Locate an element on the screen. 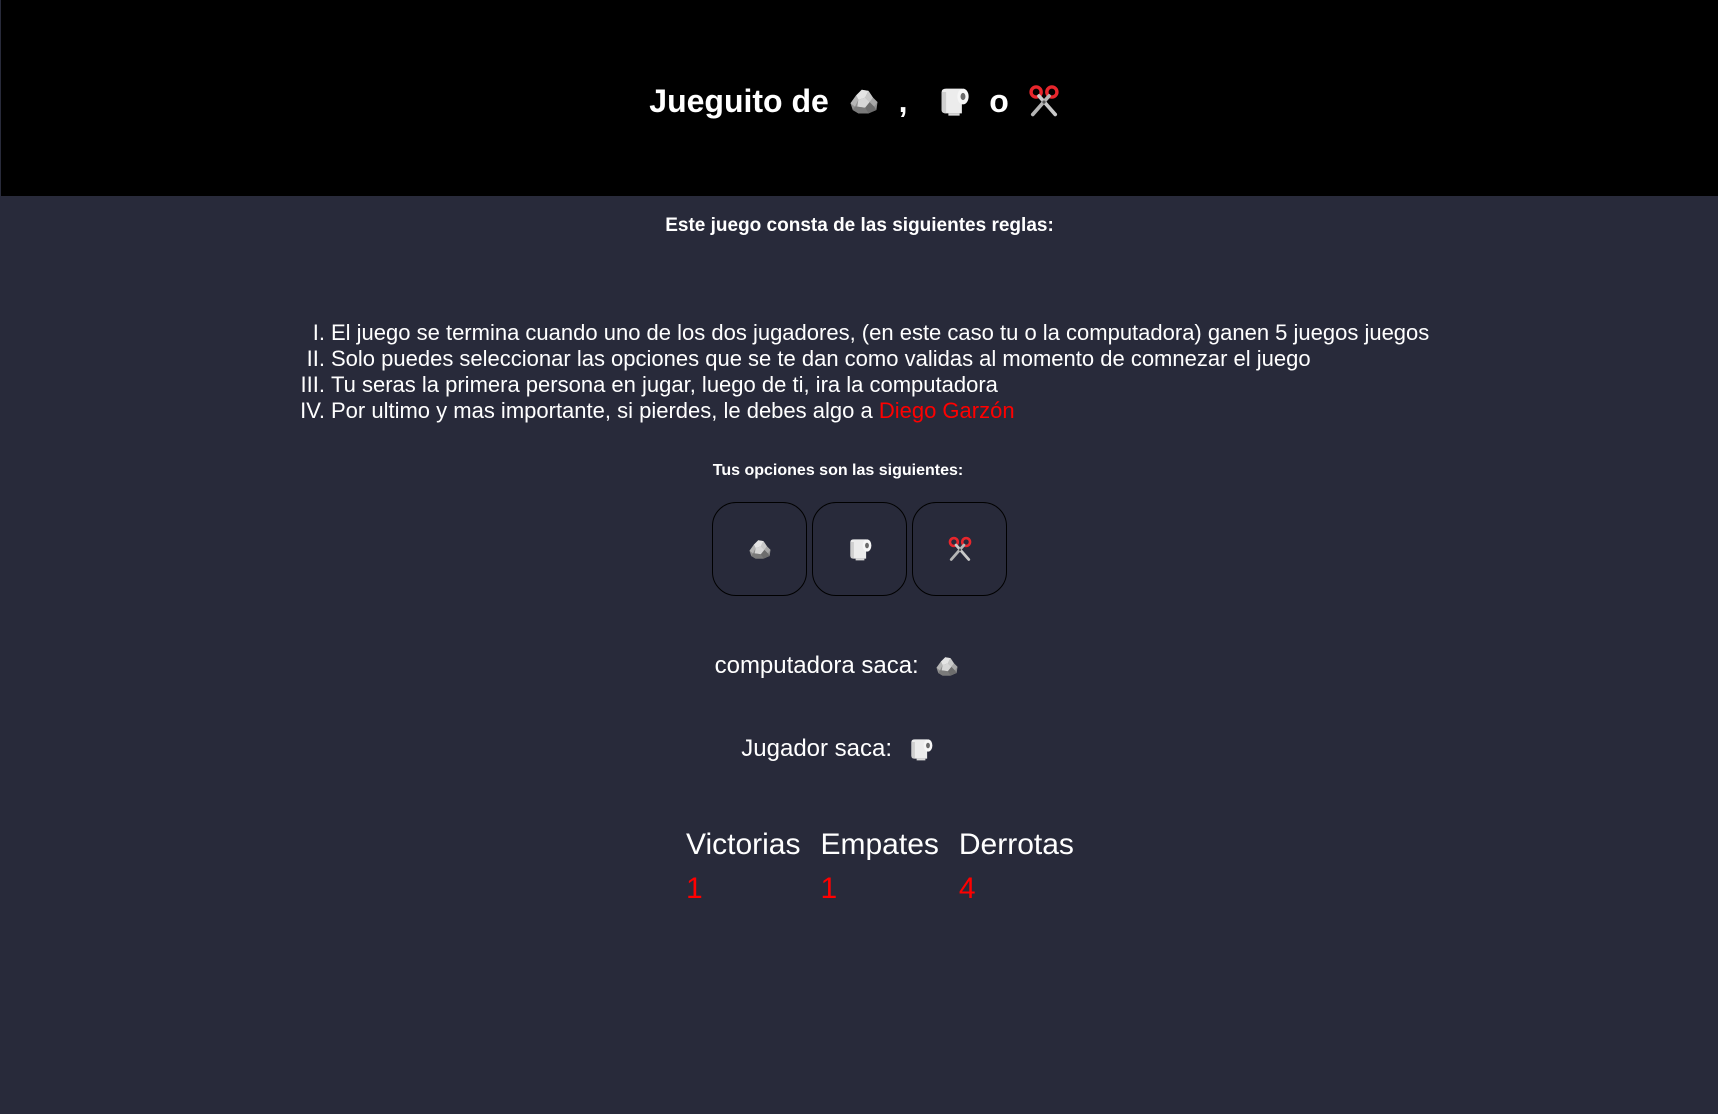 This screenshot has height=1114, width=1718. rule-number: I. is located at coordinates (318, 332).